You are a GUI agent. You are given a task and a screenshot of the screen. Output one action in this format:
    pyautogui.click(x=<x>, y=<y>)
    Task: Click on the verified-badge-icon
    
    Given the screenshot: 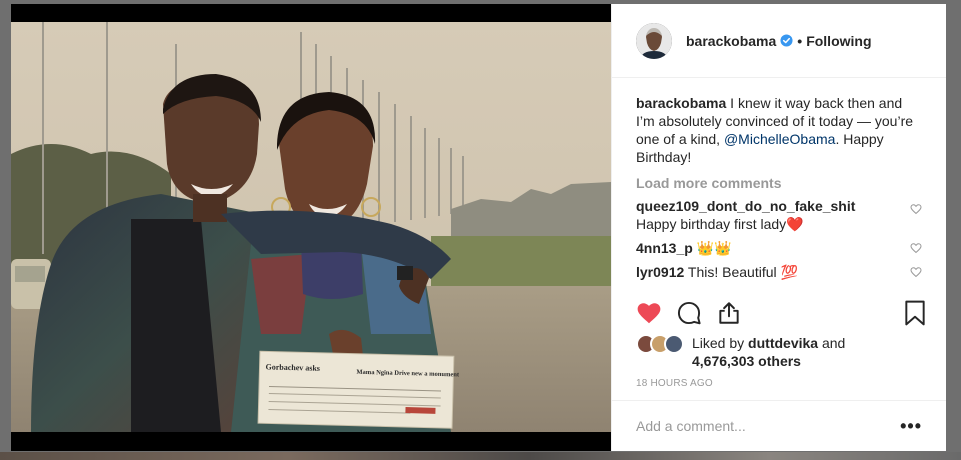 What is the action you would take?
    pyautogui.click(x=786, y=40)
    